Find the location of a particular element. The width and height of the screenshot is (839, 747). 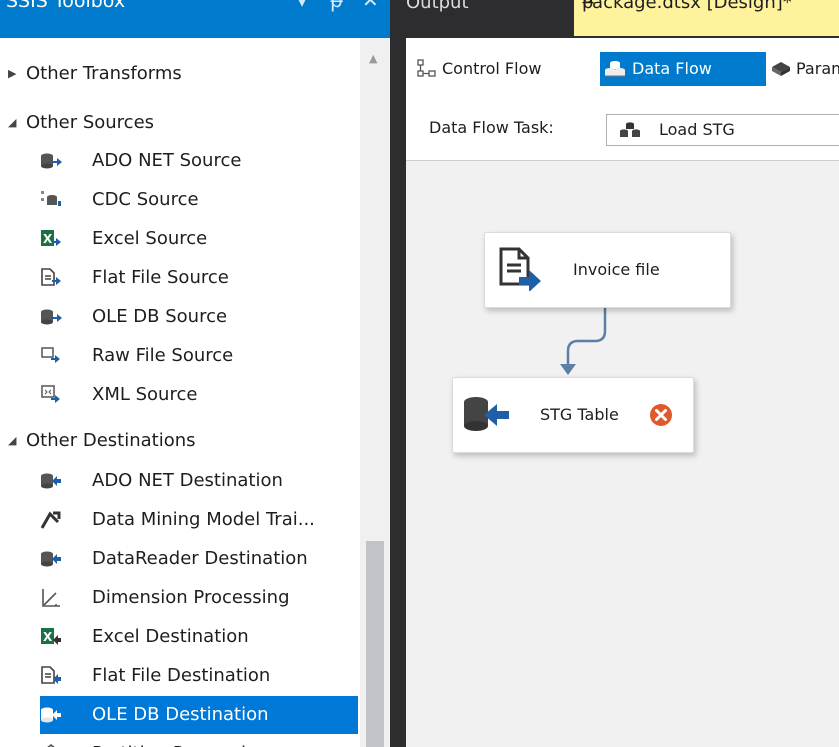

document-tab-strip: Output Package.dtsx [Design]* ᵽ is located at coordinates (618, 19).